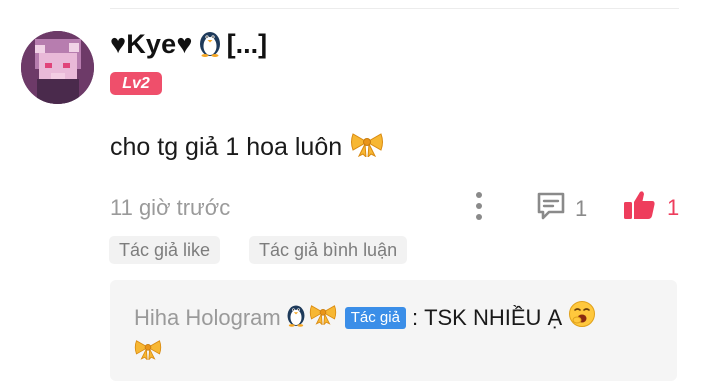  I want to click on reply-author-name: Hiha Hologram, so click(207, 318).